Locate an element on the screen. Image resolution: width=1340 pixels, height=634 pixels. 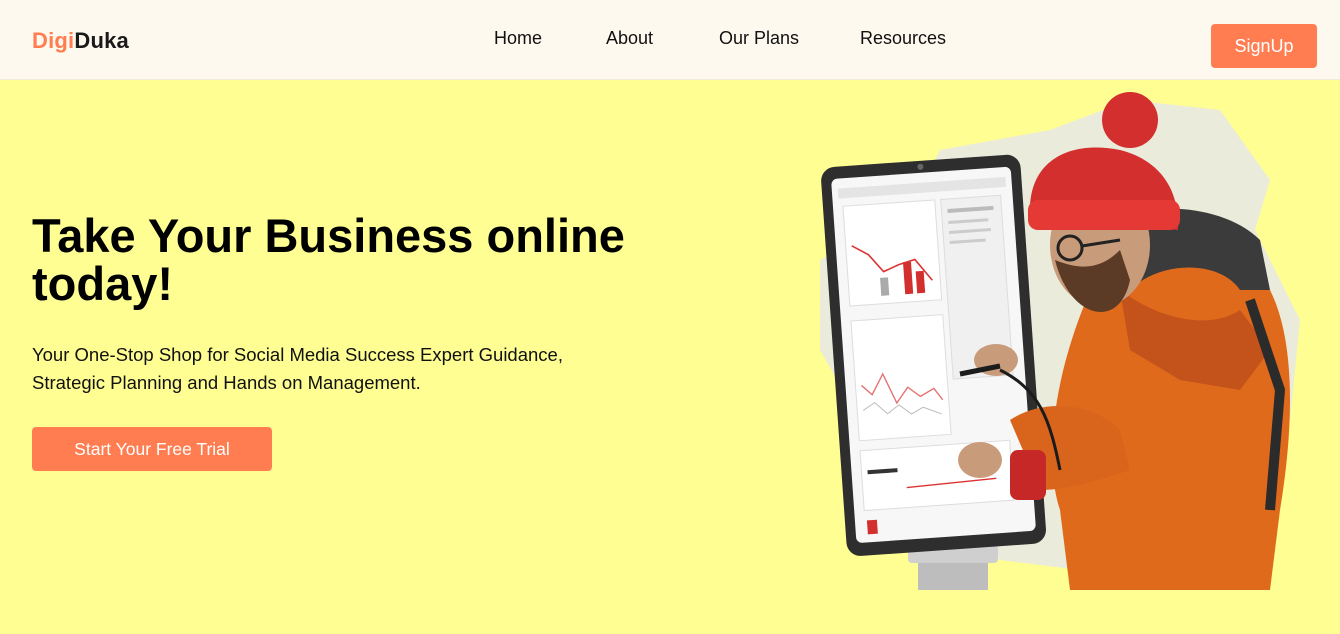
nav-link-home: Home is located at coordinates (550, 38).